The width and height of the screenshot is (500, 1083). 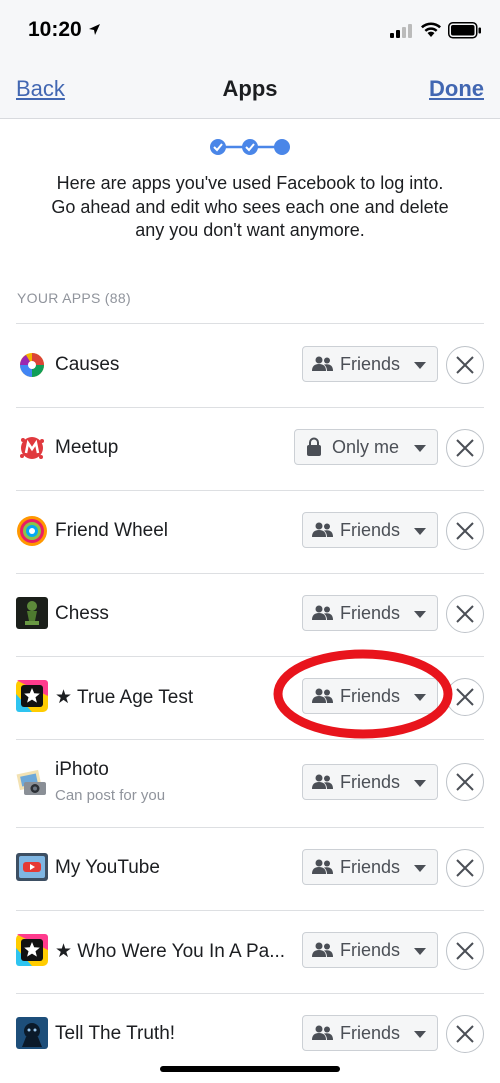 I want to click on app-name: ★ True Age Test, so click(x=124, y=697).